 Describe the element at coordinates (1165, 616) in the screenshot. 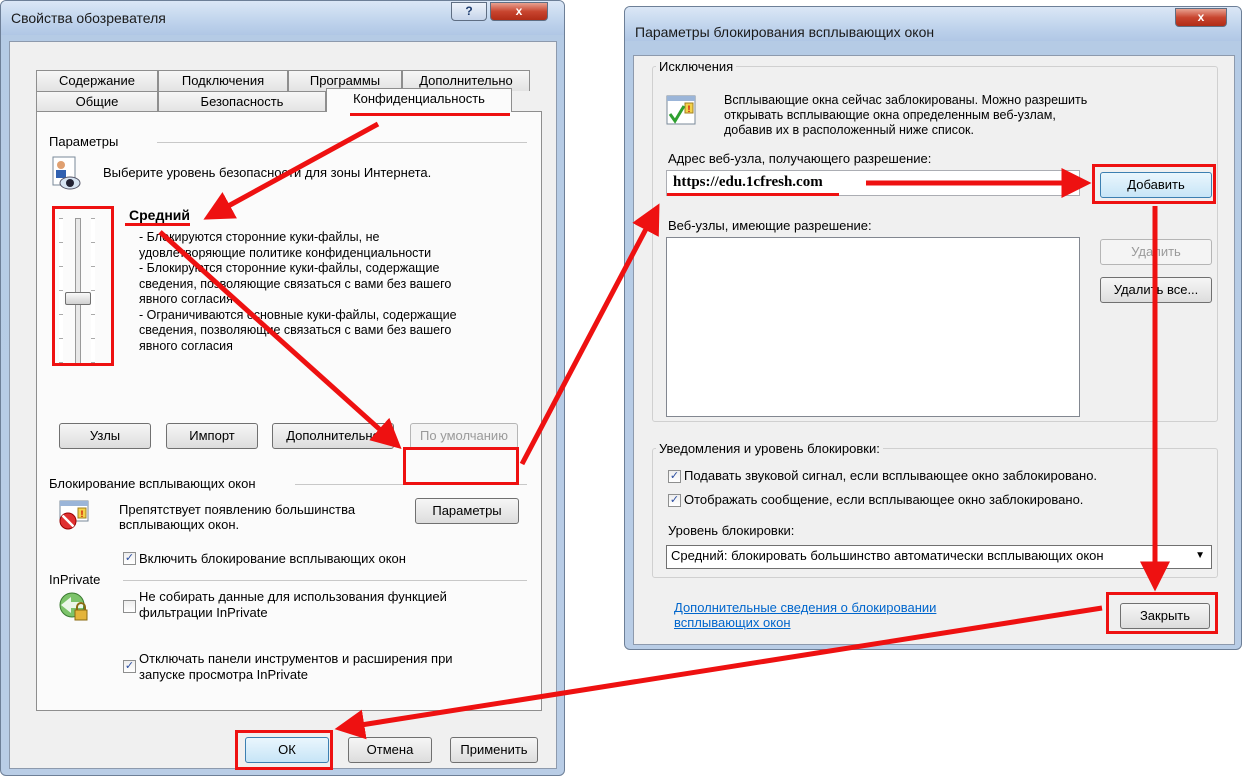

I see `close-dialog-button: Закрыть` at that location.